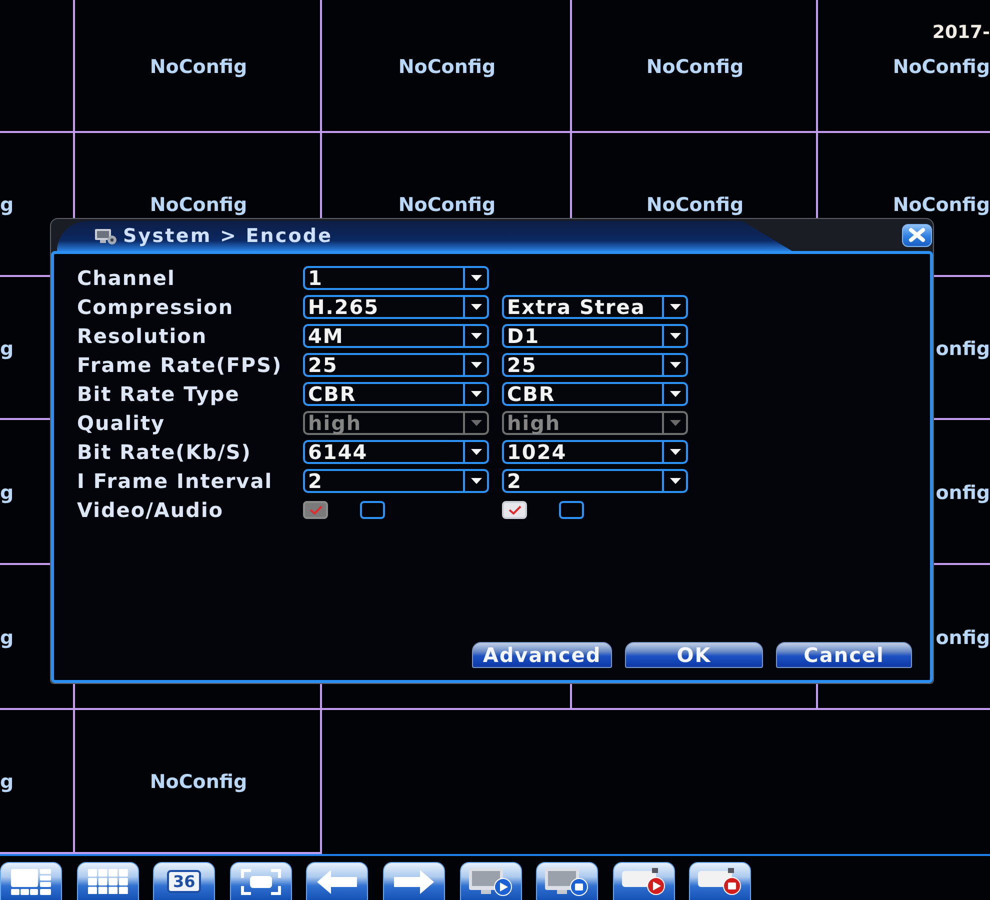 The width and height of the screenshot is (990, 900). What do you see at coordinates (158, 394) in the screenshot?
I see `field-label: Bit Rate Type` at bounding box center [158, 394].